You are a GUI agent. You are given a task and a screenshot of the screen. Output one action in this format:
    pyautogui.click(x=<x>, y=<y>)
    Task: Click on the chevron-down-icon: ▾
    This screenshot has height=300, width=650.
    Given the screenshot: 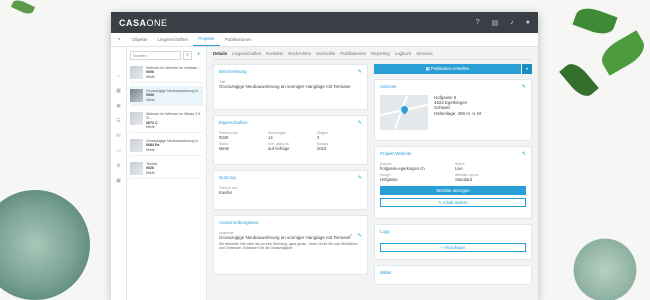 What is the action you would take?
    pyautogui.click(x=527, y=69)
    